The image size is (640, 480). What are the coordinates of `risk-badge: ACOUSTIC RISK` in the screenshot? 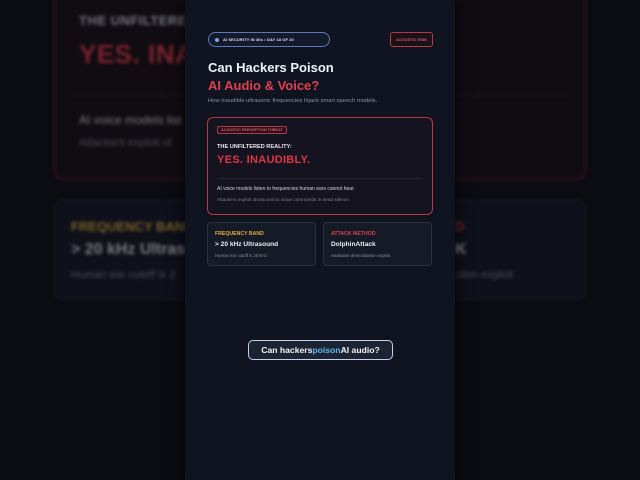 It's located at (411, 39).